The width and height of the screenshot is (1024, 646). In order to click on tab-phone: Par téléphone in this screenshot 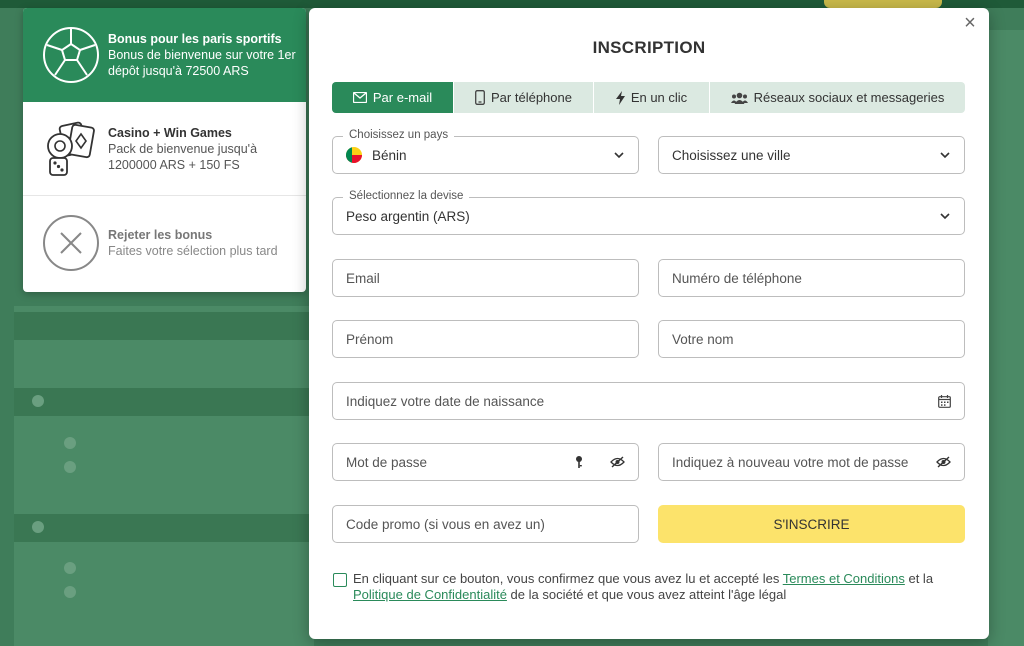, I will do `click(524, 97)`.